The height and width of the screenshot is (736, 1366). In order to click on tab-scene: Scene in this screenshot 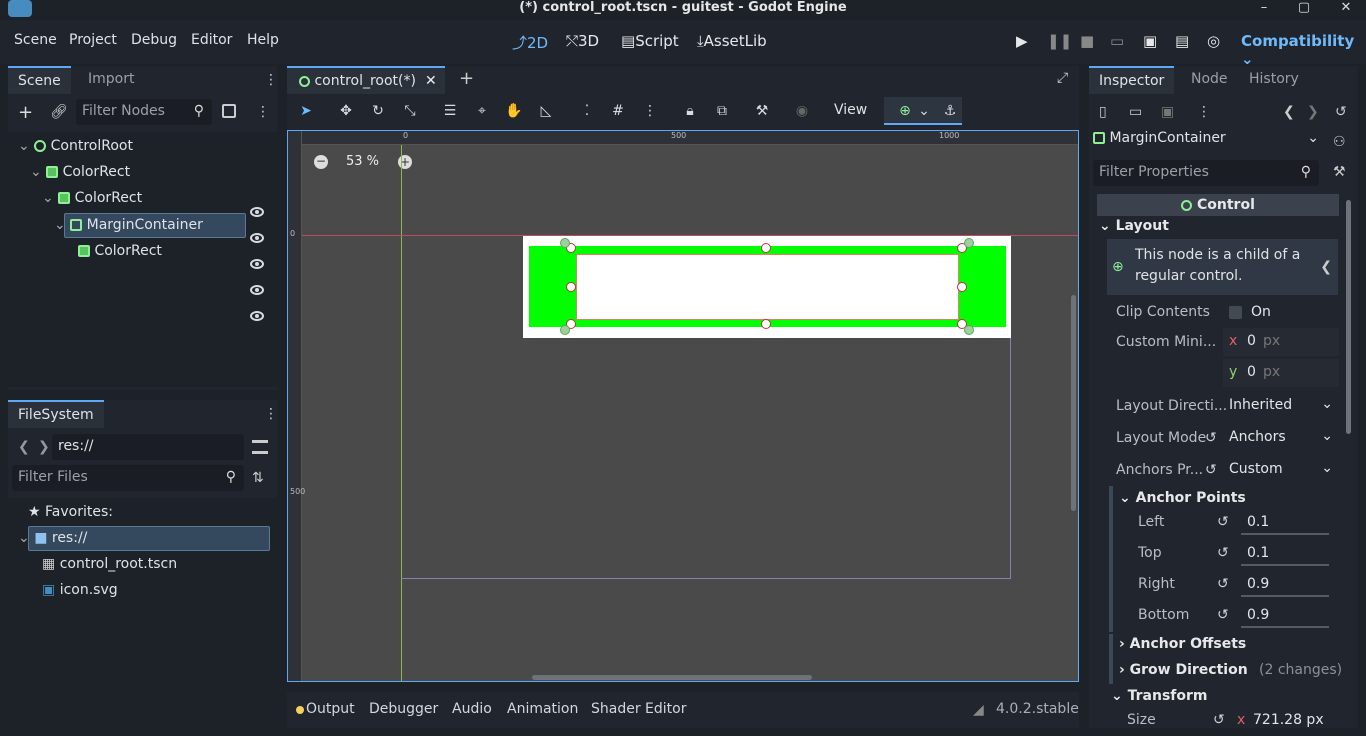, I will do `click(39, 80)`.